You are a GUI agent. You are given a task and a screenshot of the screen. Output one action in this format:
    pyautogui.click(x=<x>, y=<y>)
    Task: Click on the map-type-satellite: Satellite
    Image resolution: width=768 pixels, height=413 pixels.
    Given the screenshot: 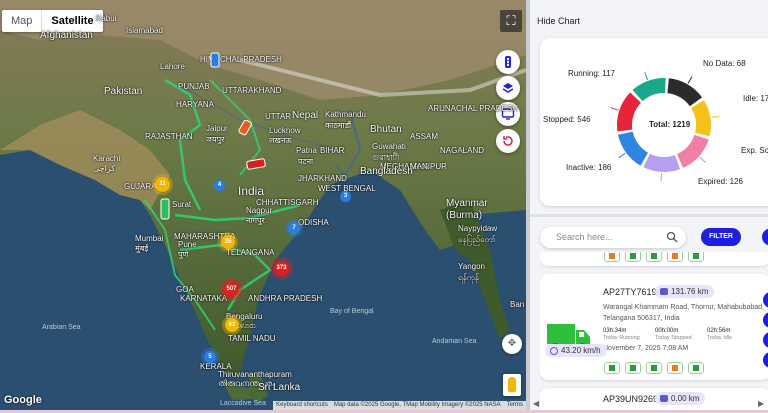 What is the action you would take?
    pyautogui.click(x=71, y=21)
    